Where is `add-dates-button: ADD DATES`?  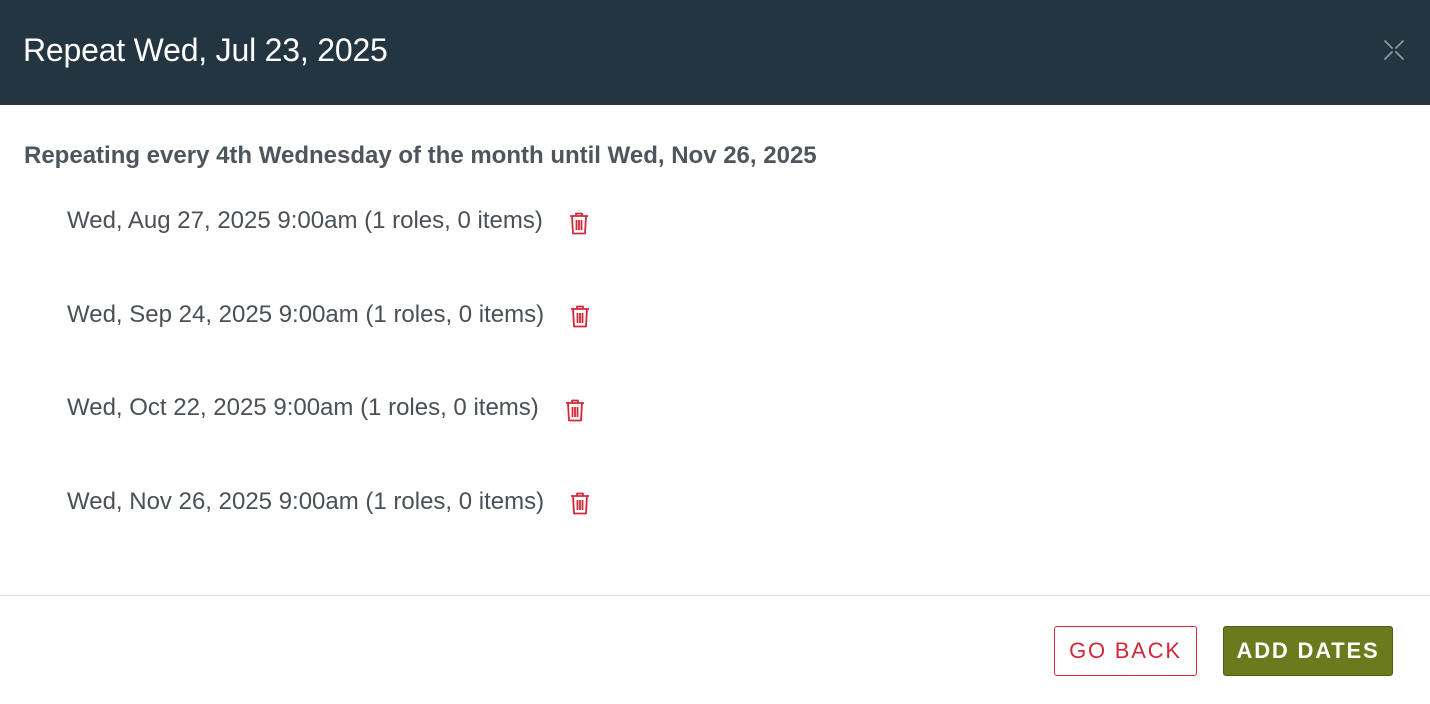
add-dates-button: ADD DATES is located at coordinates (1308, 651).